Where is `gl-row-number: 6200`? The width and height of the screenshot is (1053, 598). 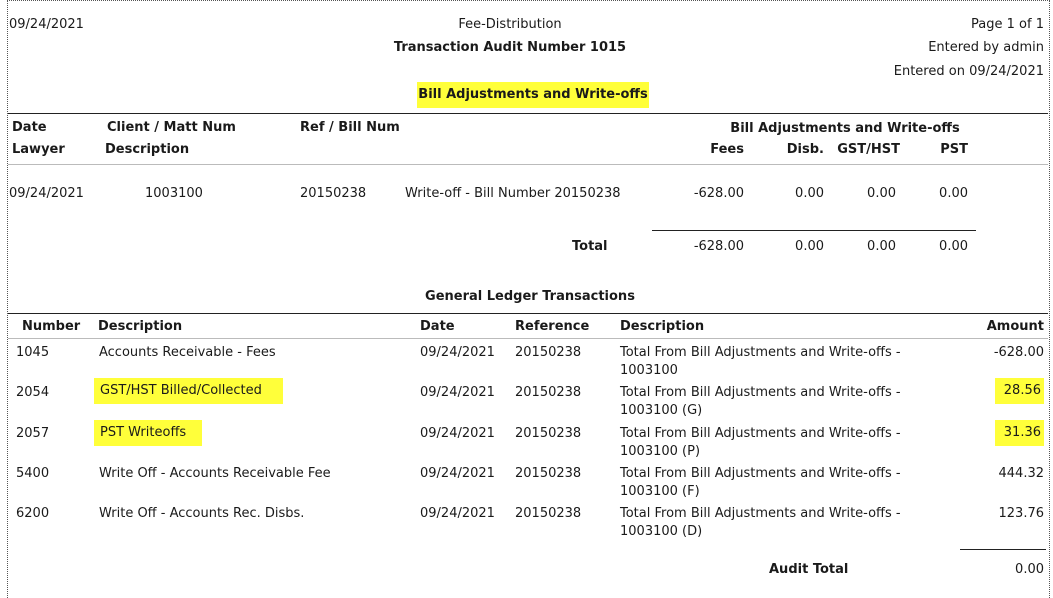
gl-row-number: 6200 is located at coordinates (33, 513).